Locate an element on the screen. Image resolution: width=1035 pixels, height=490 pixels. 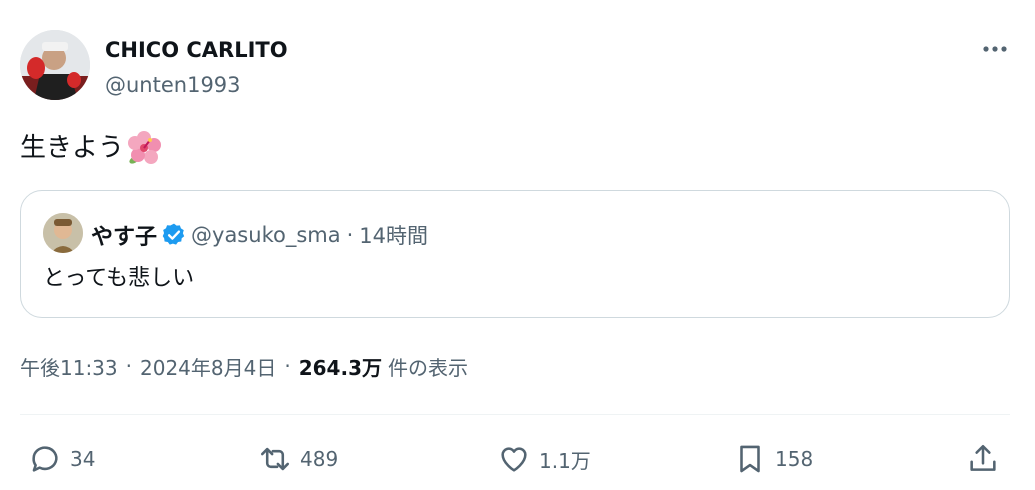
tweet-text: 生きよう is located at coordinates (91, 148).